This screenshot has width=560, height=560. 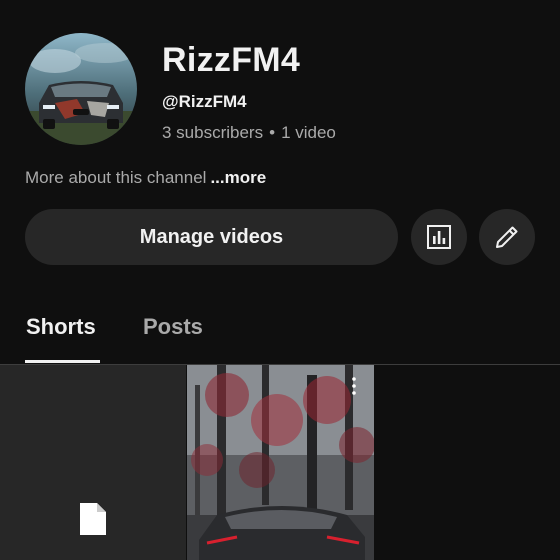 What do you see at coordinates (116, 177) in the screenshot?
I see `about-text: More about this channel` at bounding box center [116, 177].